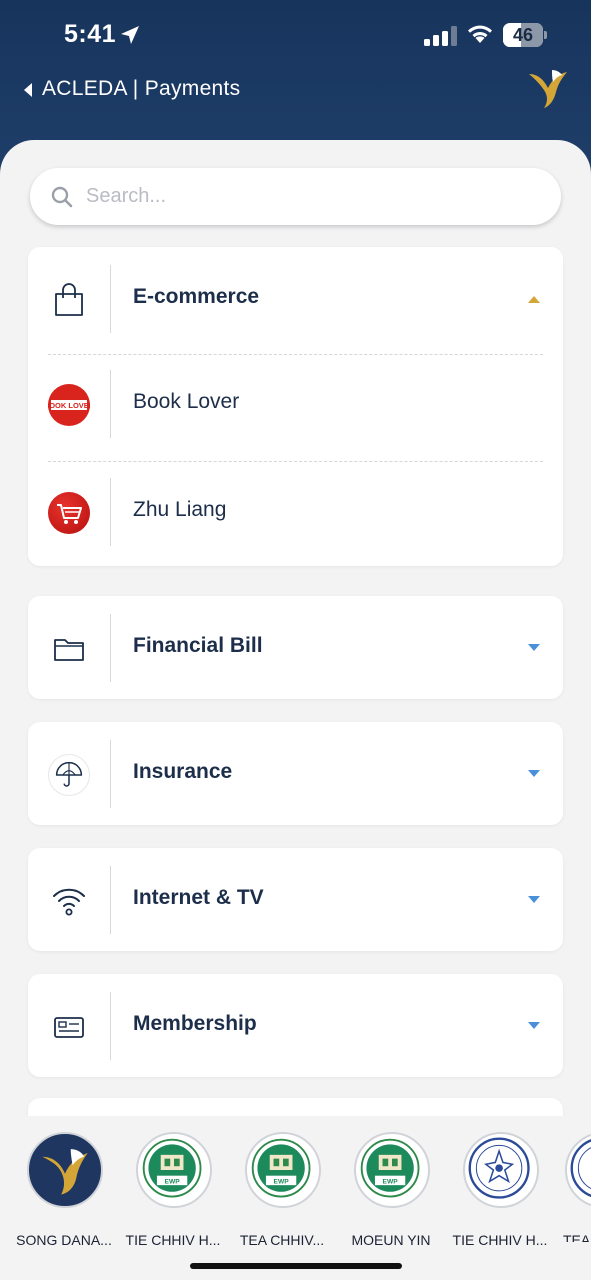 The width and height of the screenshot is (591, 1280). I want to click on biller-label: Zhu Liang, so click(180, 509).